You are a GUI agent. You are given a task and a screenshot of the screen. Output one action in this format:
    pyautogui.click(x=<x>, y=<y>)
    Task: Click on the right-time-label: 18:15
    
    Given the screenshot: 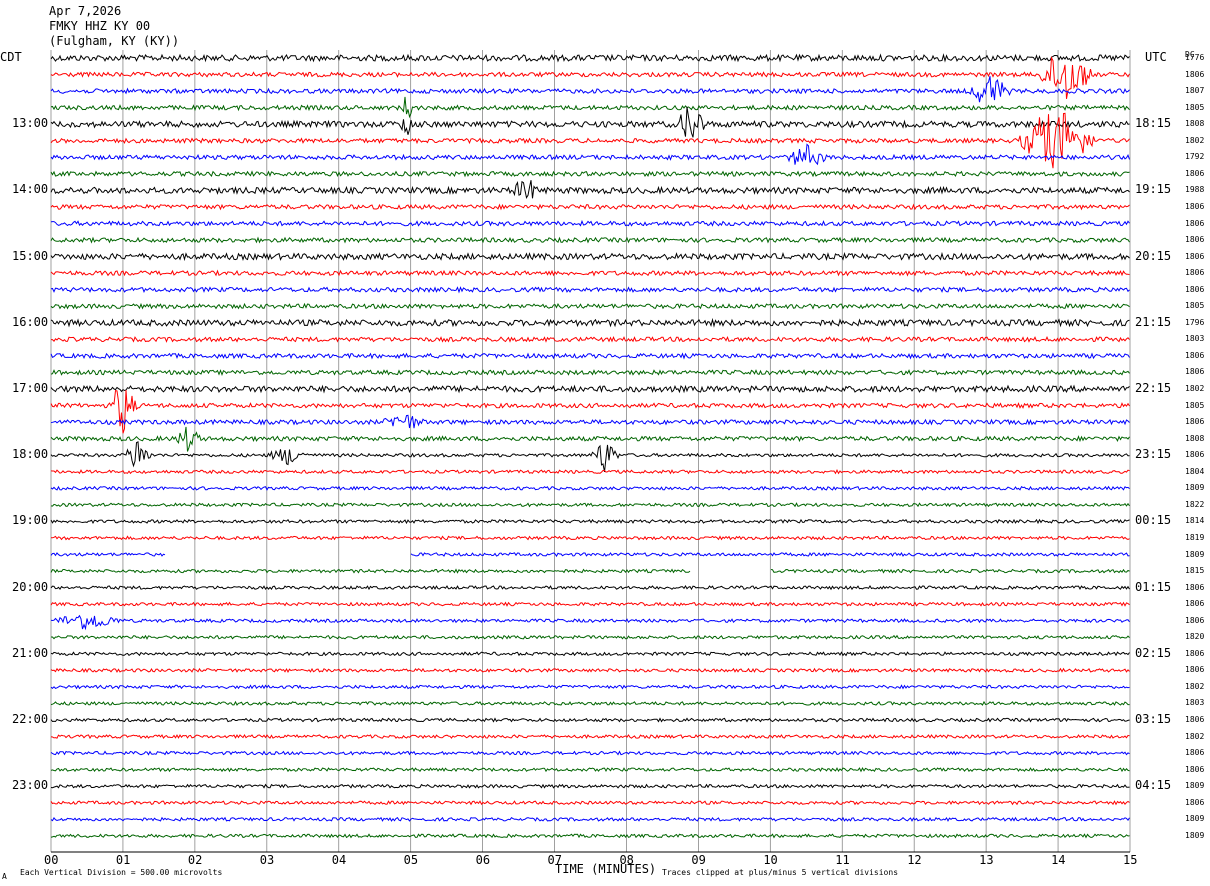 What is the action you would take?
    pyautogui.click(x=1153, y=123)
    